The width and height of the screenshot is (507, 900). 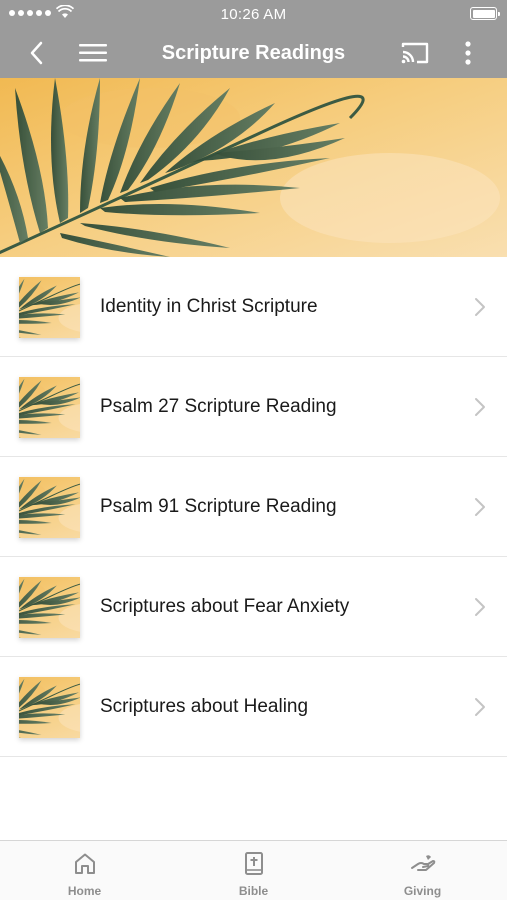 I want to click on tab-bible: Bible, so click(x=253, y=870).